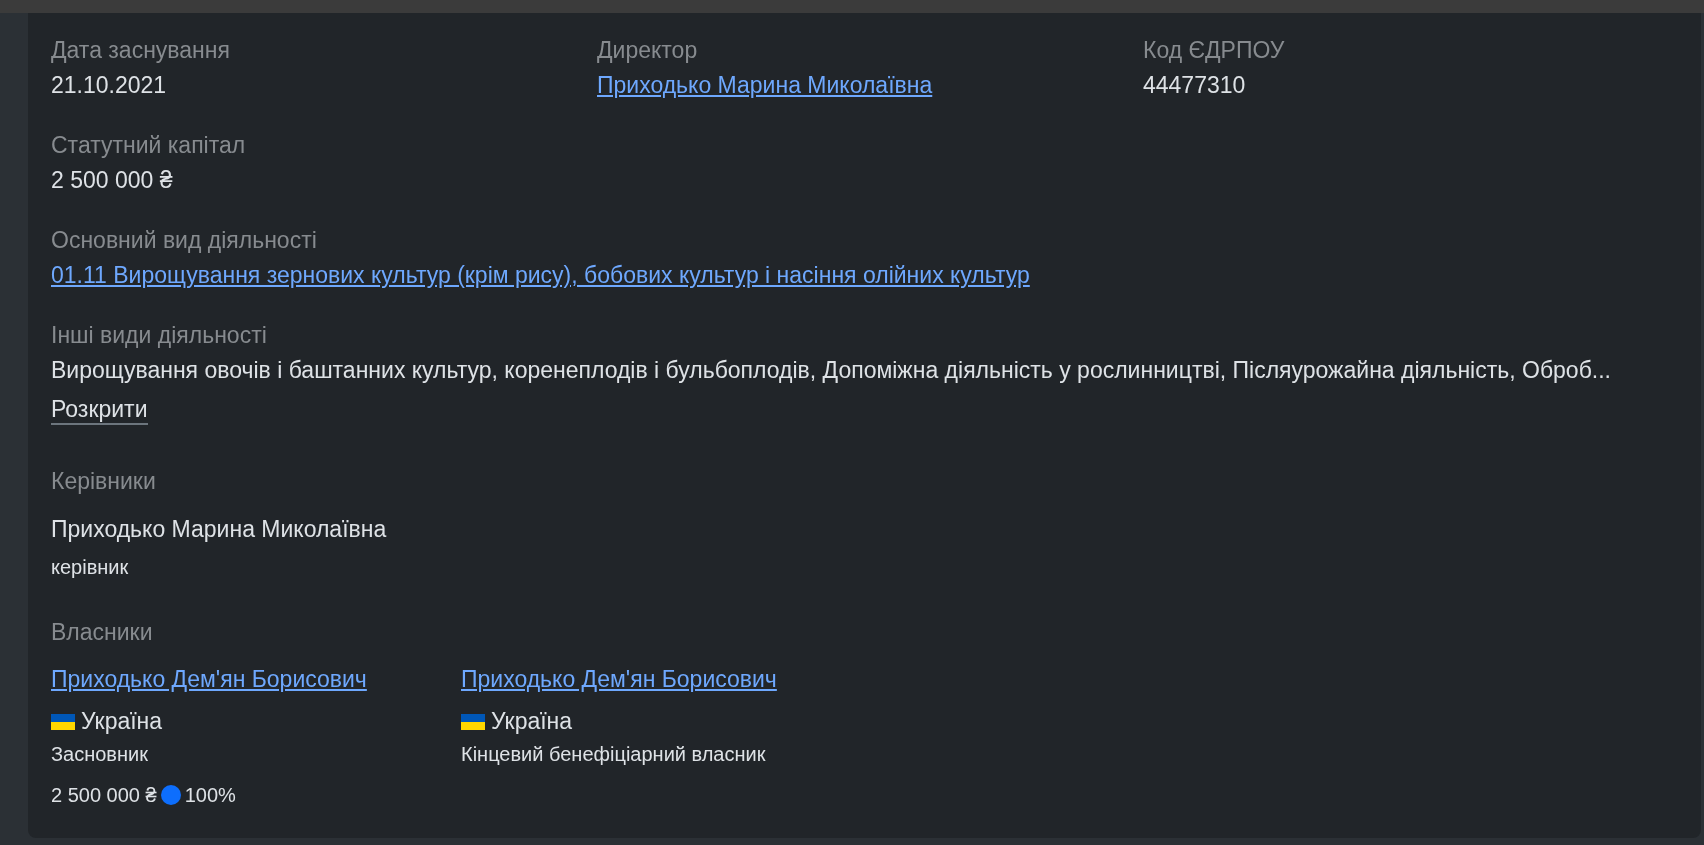  Describe the element at coordinates (90, 567) in the screenshot. I see `manager-role: керівник` at that location.